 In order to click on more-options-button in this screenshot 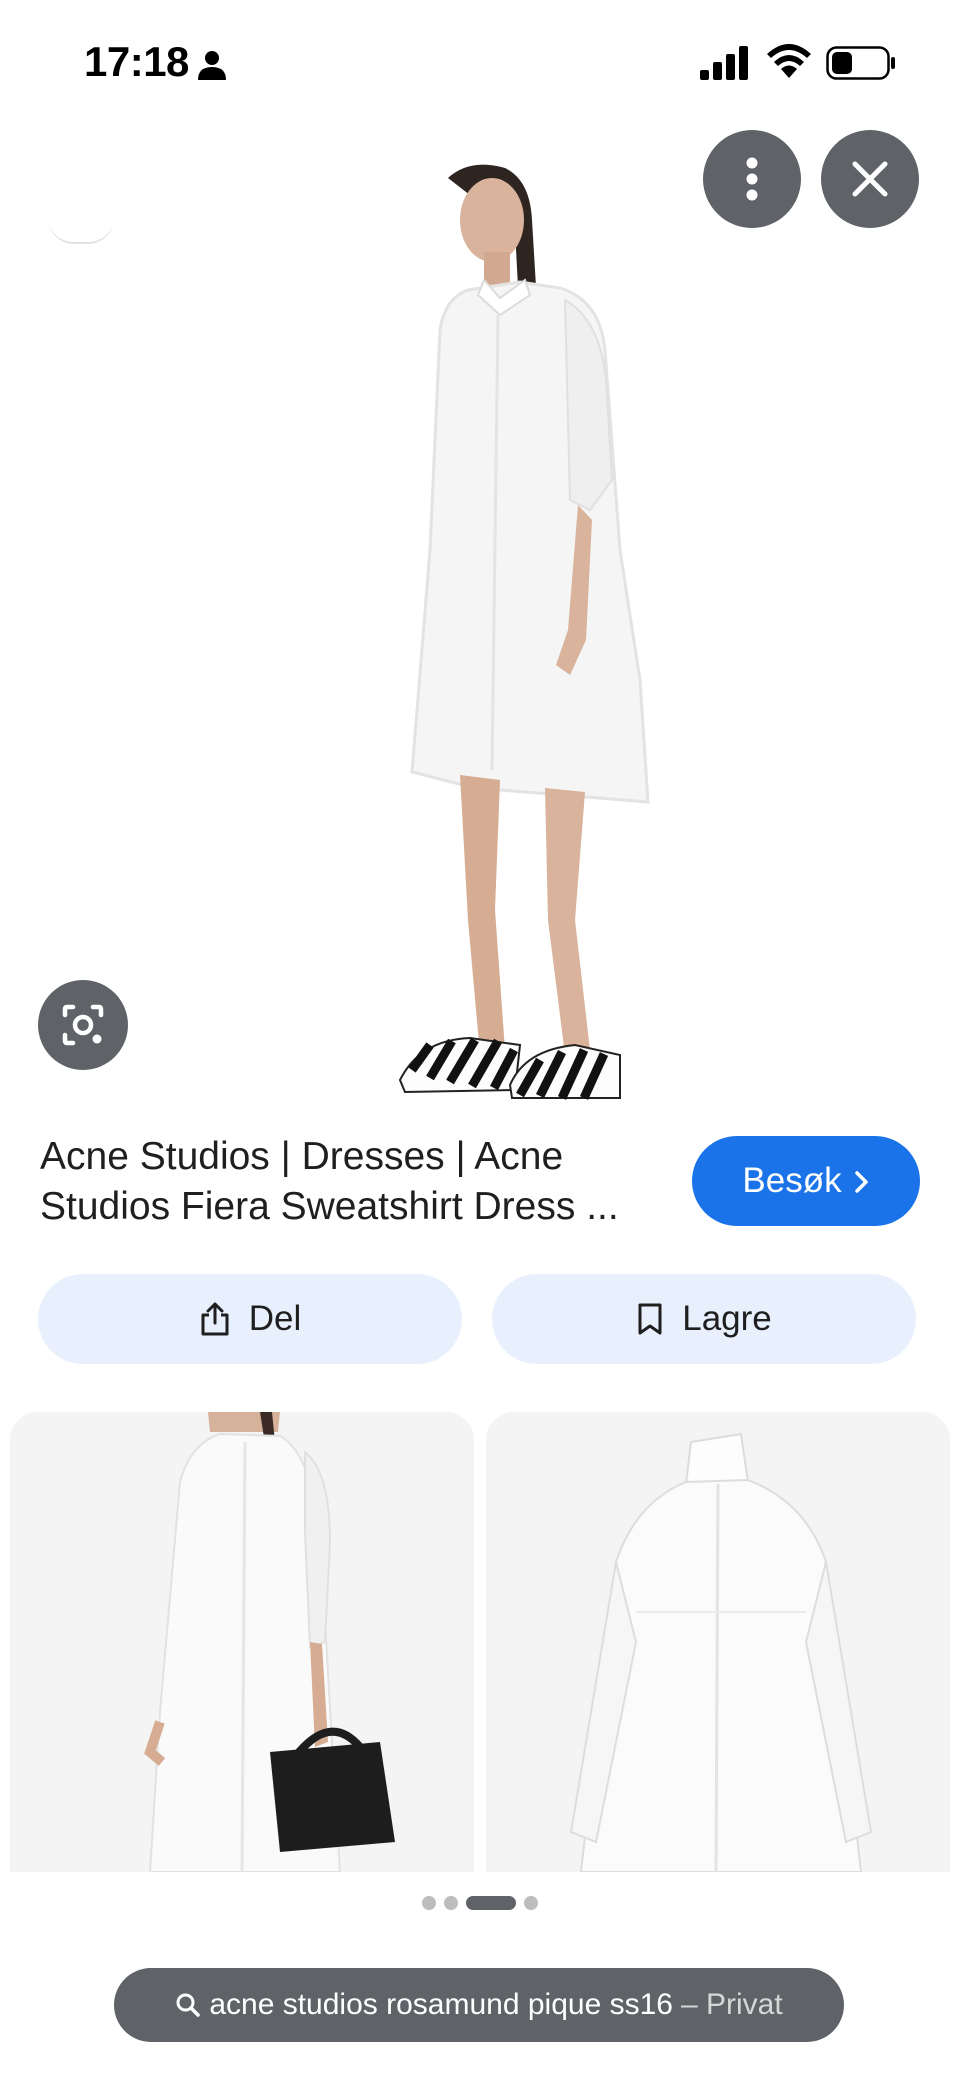, I will do `click(752, 179)`.